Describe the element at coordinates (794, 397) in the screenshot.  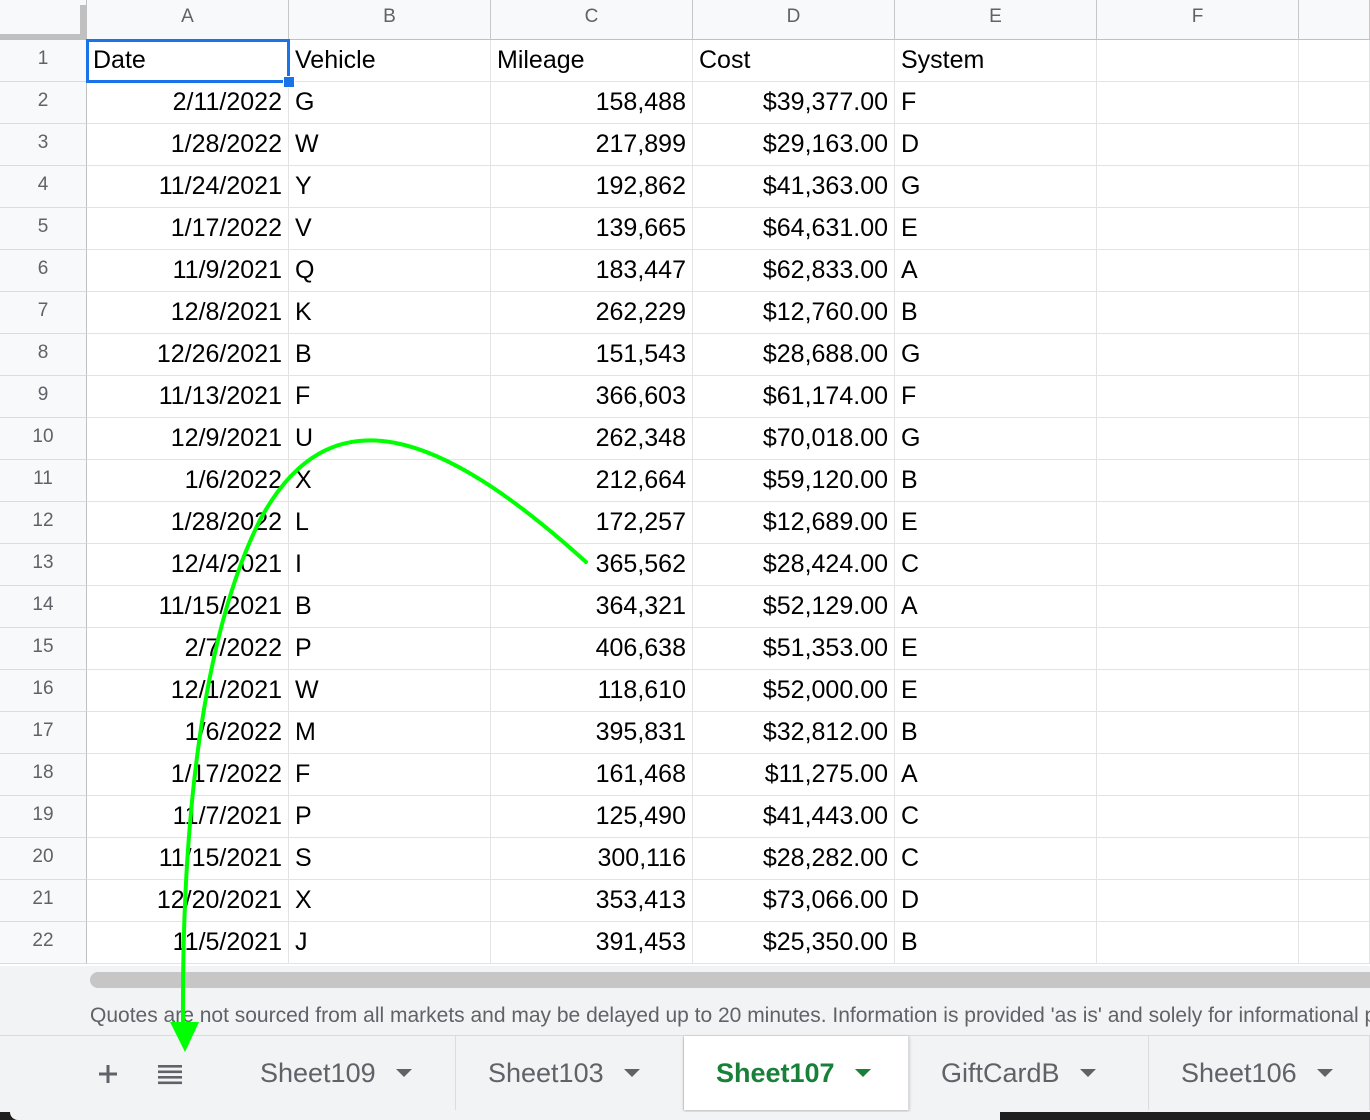
I see `table-cell: $61,174.00` at that location.